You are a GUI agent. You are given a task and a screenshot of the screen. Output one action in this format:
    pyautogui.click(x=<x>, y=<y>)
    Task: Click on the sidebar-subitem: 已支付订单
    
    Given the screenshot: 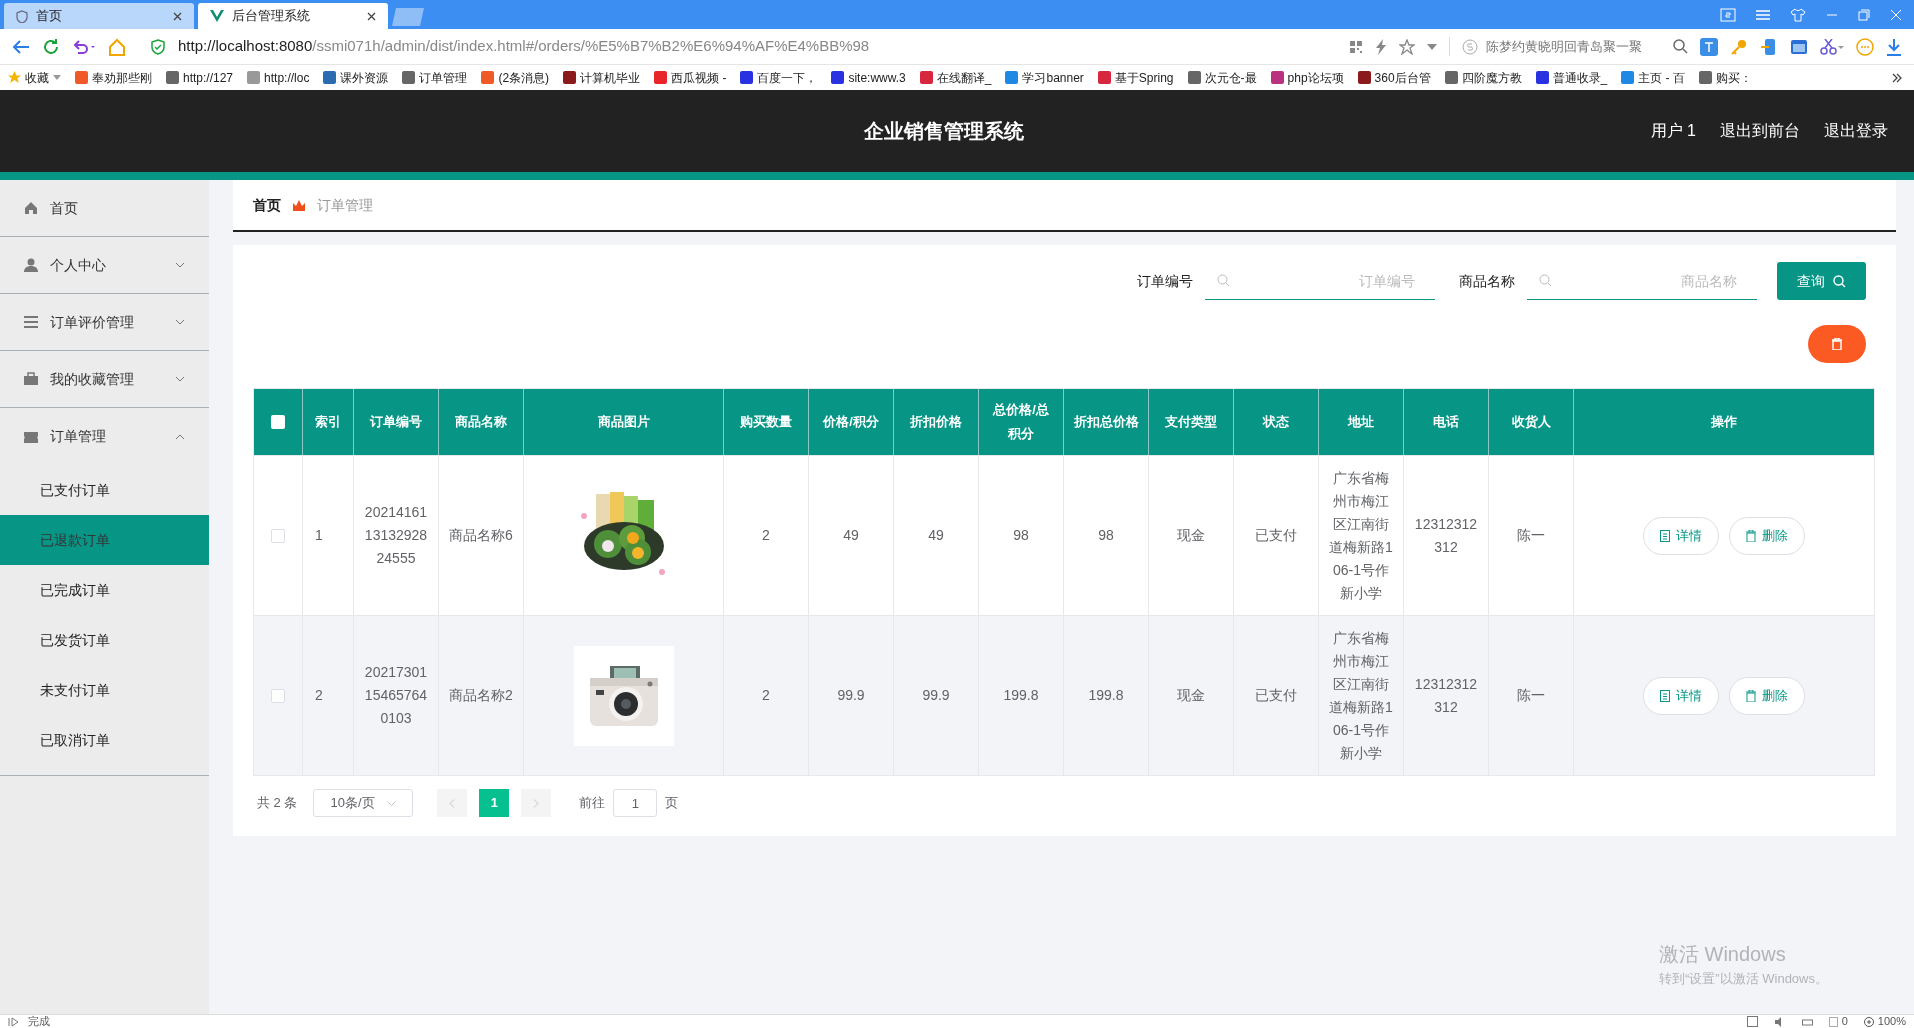 What is the action you would take?
    pyautogui.click(x=104, y=490)
    